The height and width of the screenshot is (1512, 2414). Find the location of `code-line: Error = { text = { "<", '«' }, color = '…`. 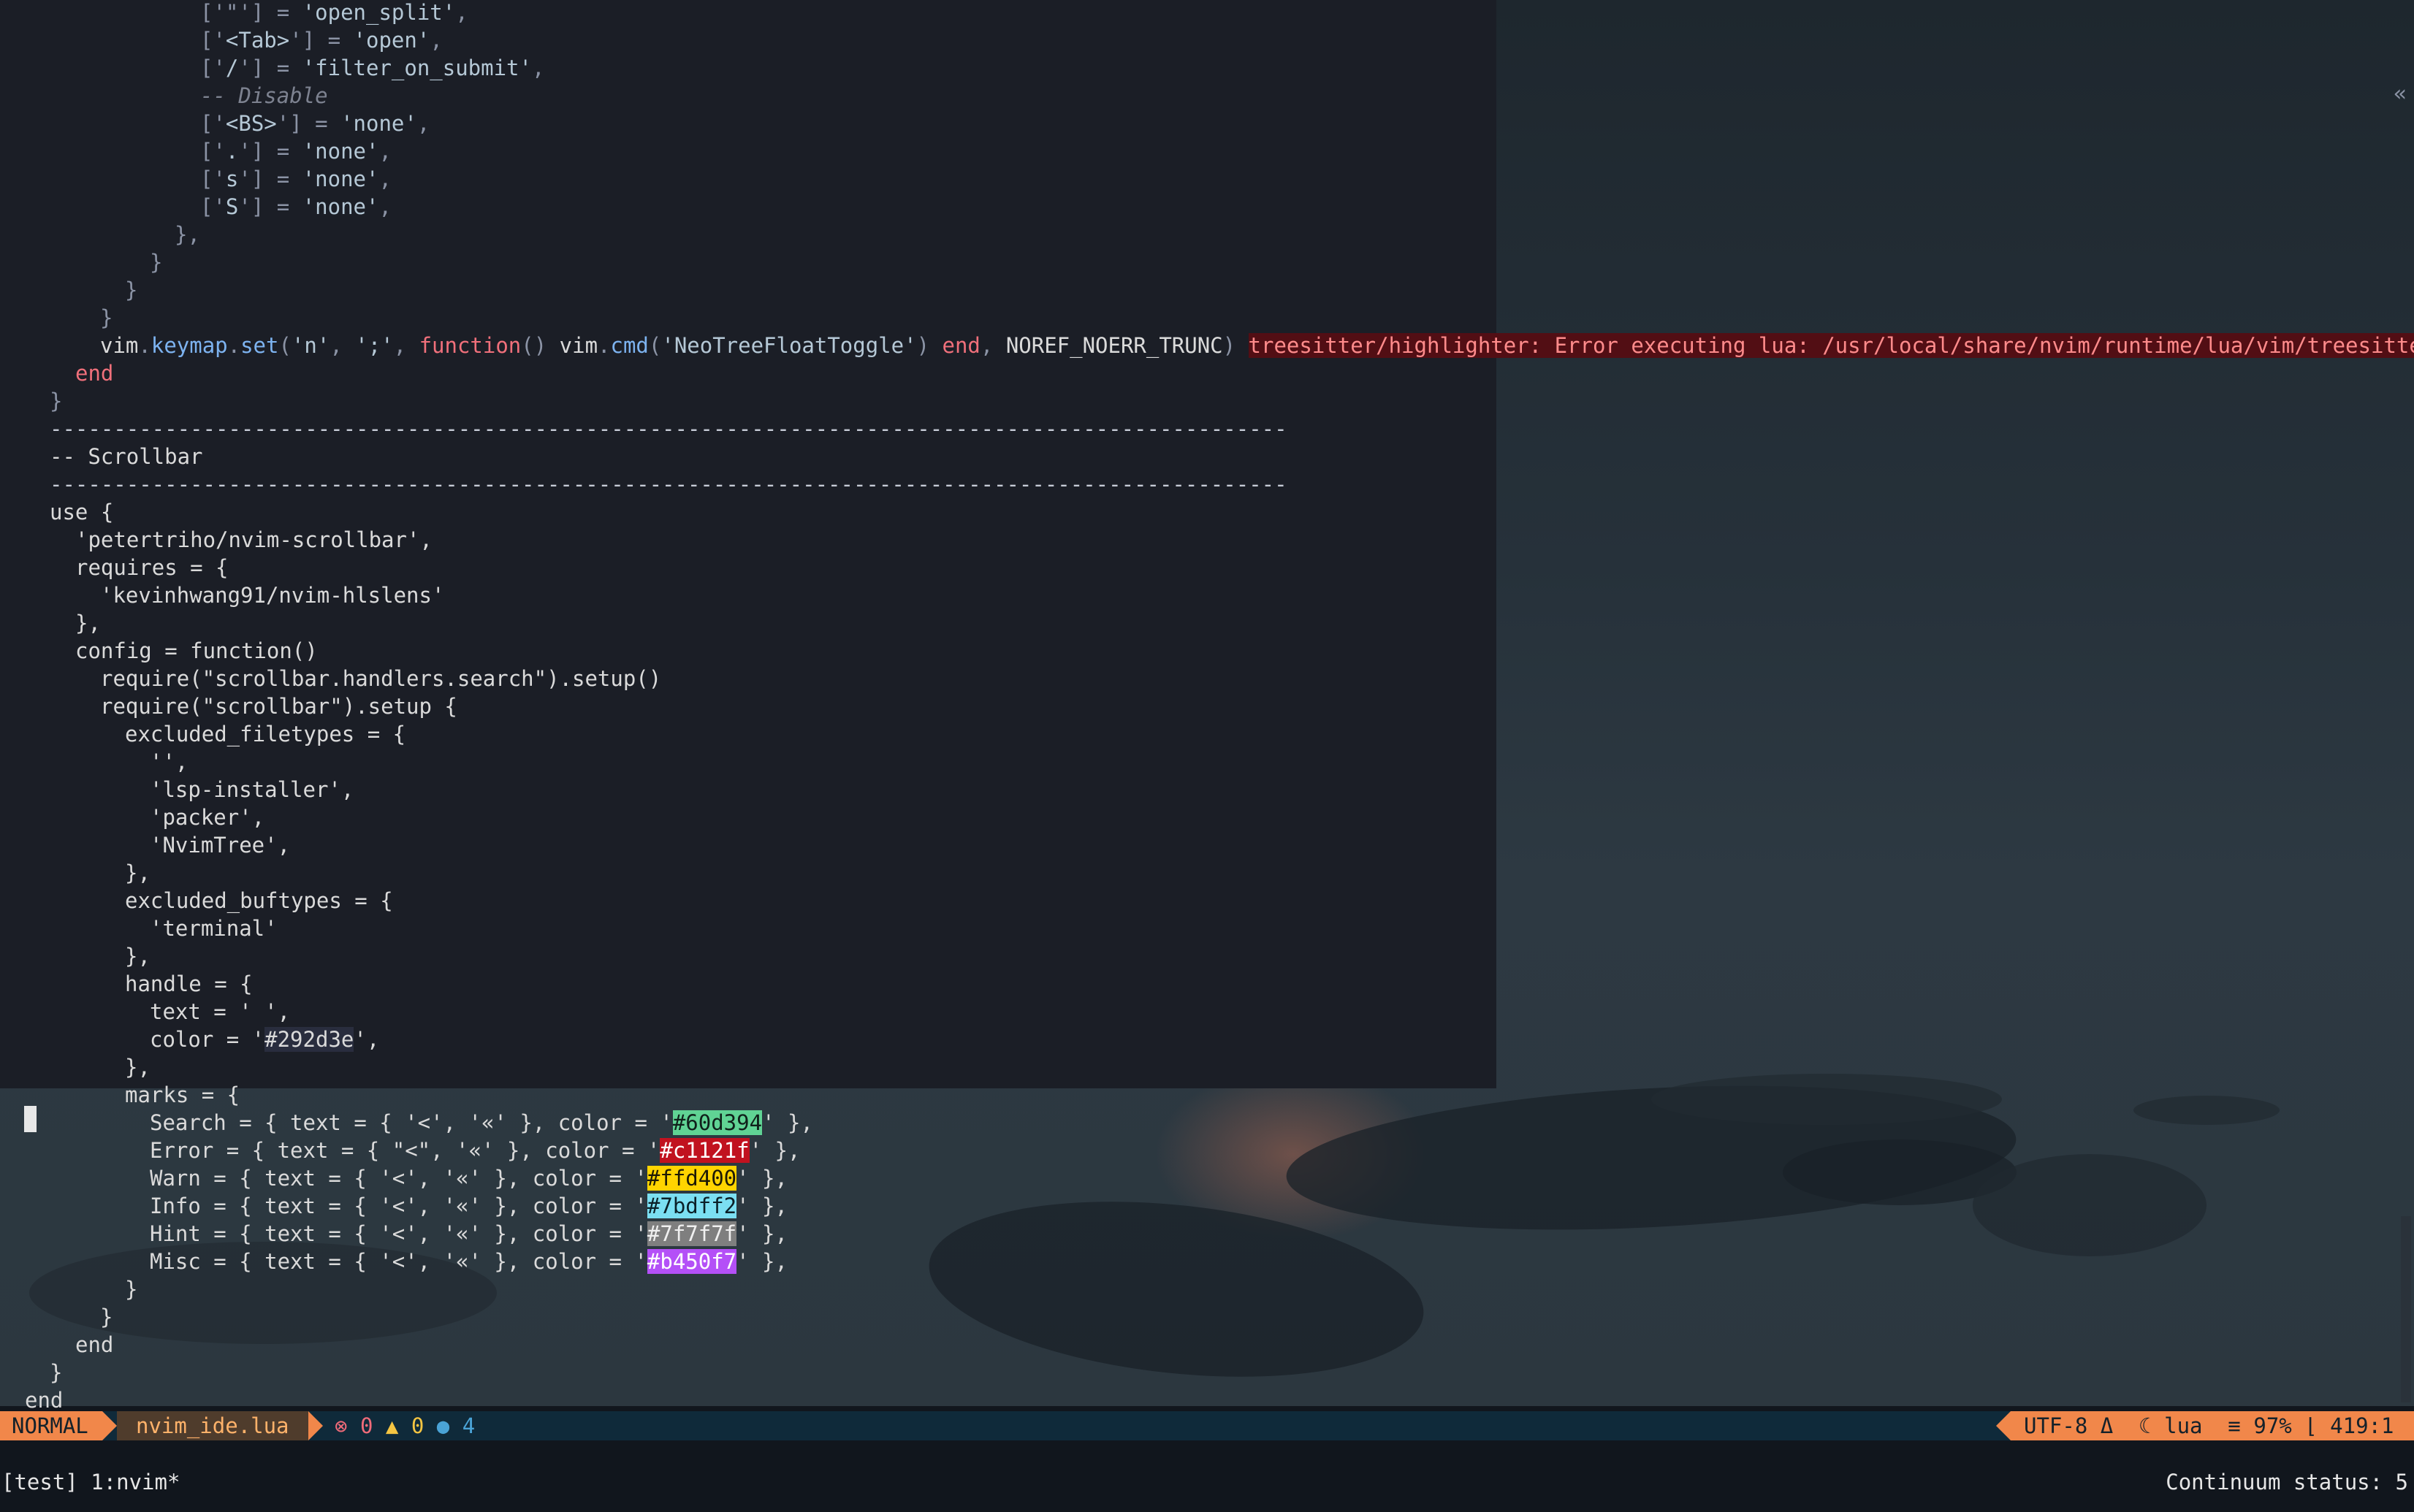

code-line: Error = { text = { "<", '«' }, color = '… is located at coordinates (475, 1150).